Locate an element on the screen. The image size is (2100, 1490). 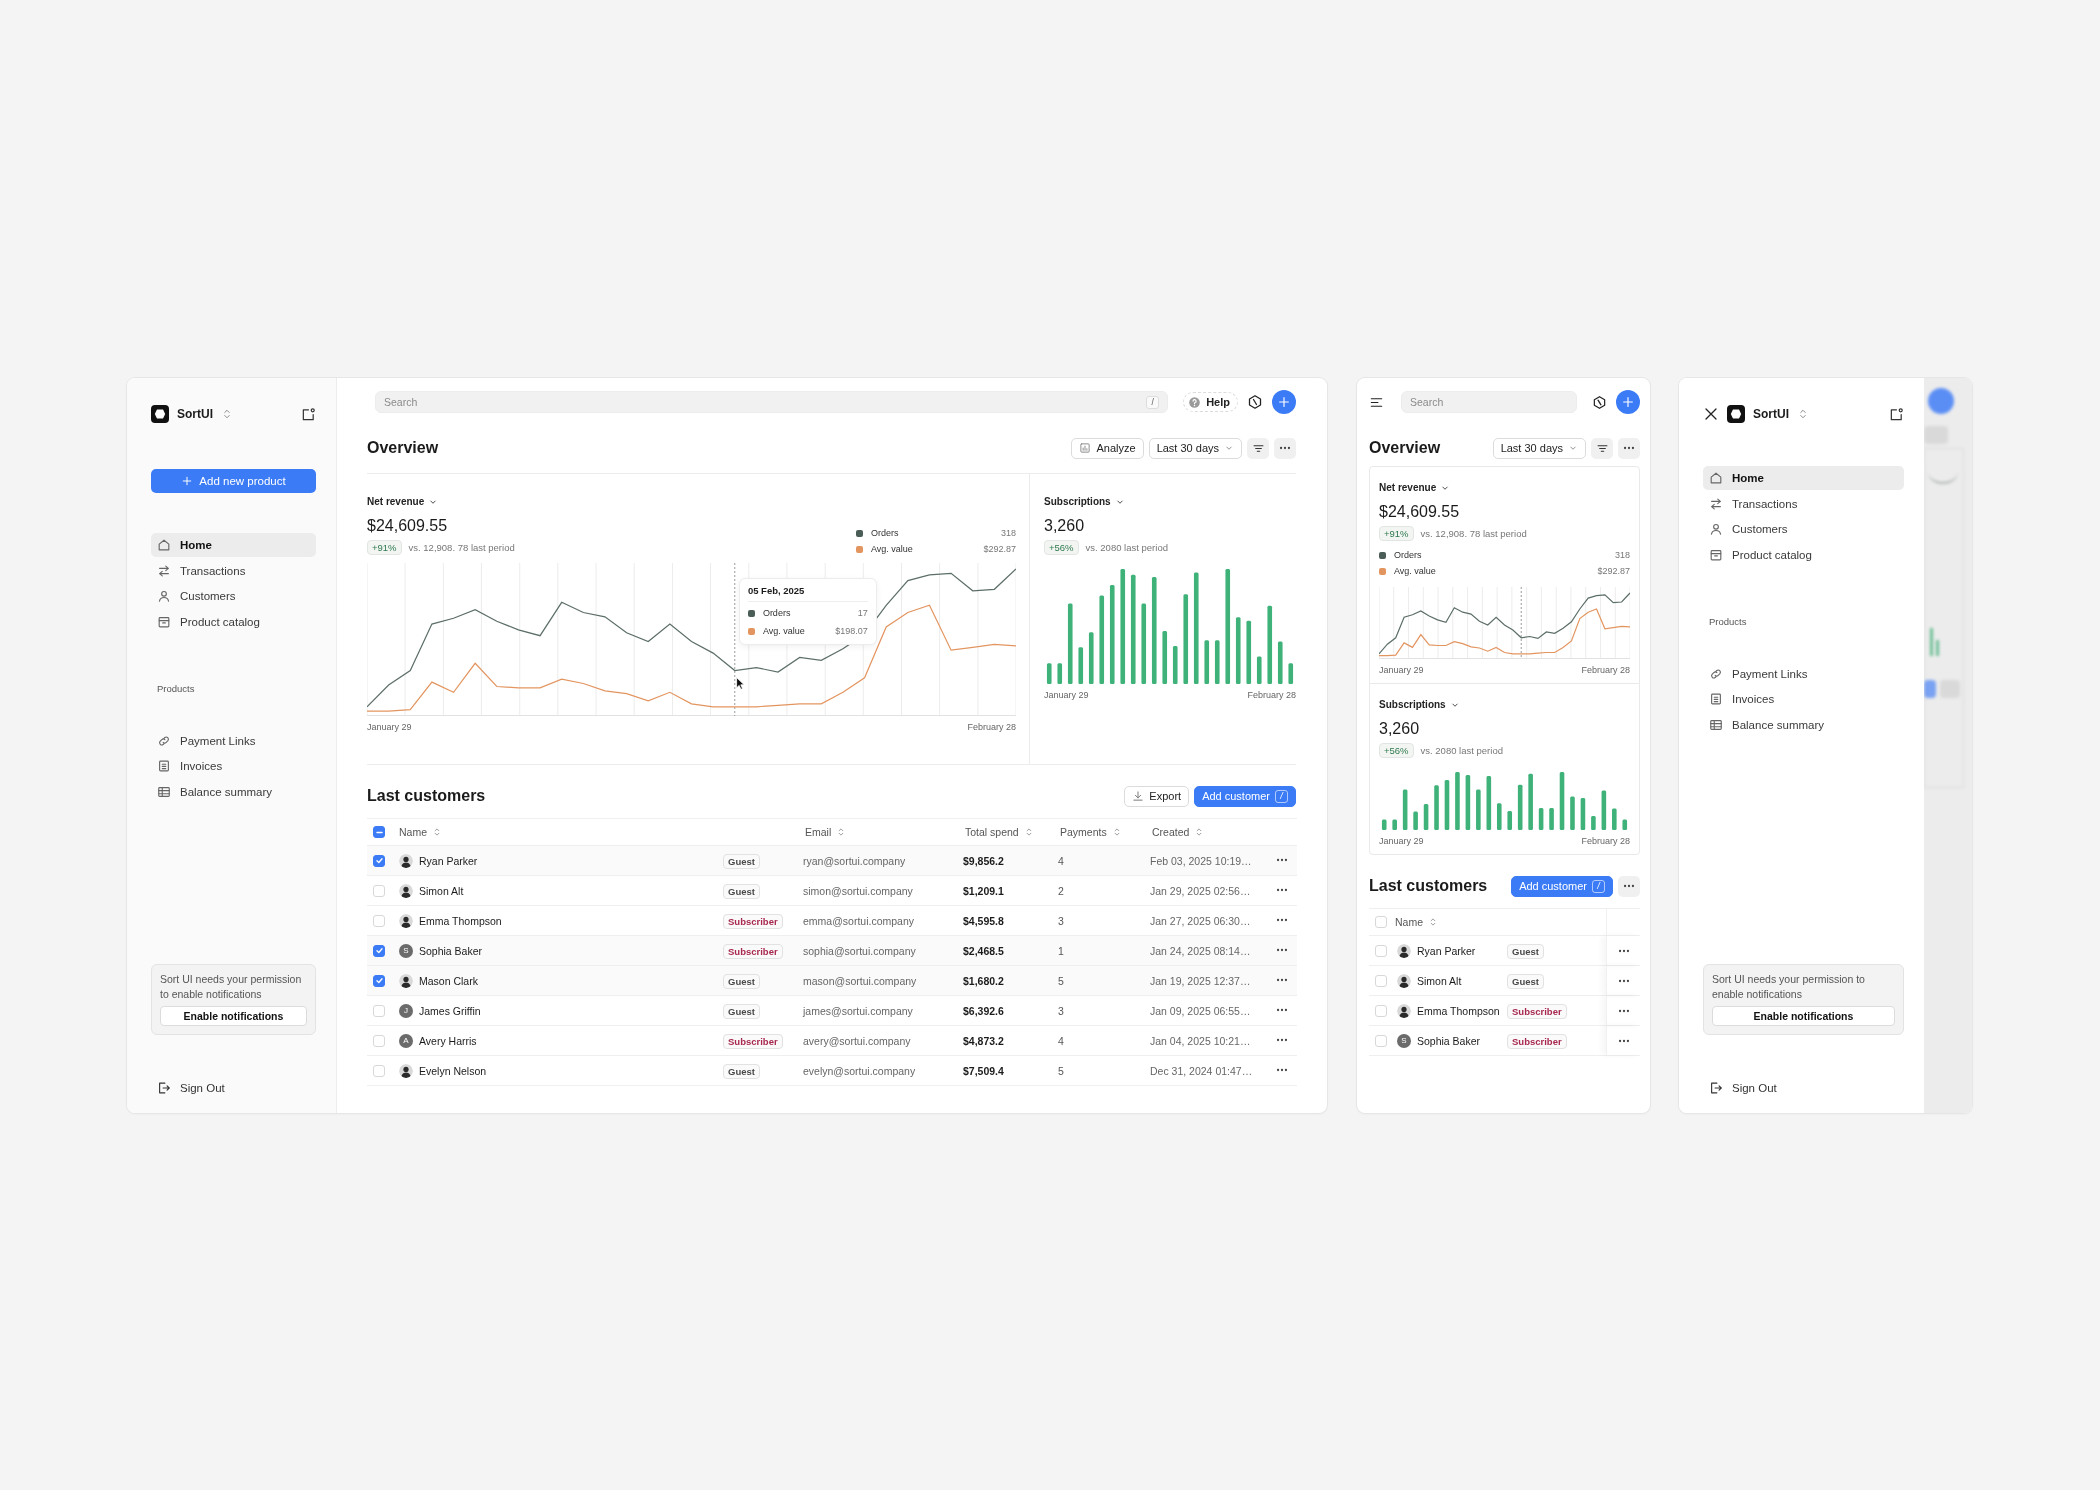
customer-type-tag: Guest is located at coordinates (1525, 951).